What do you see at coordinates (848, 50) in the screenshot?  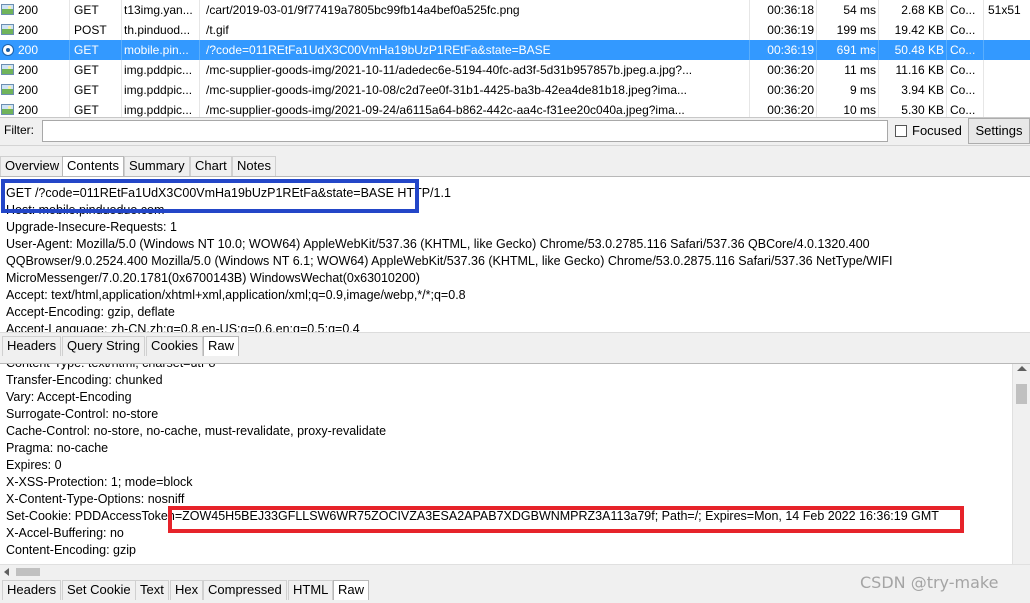 I see `session-duration: 691 ms` at bounding box center [848, 50].